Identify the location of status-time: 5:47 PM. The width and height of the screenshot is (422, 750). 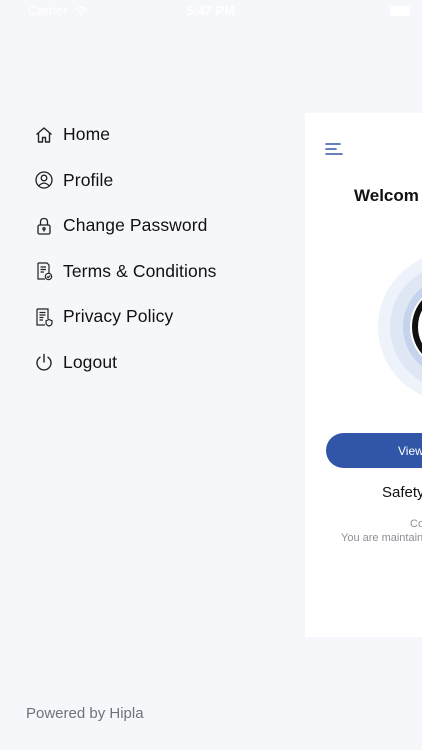
(211, 10).